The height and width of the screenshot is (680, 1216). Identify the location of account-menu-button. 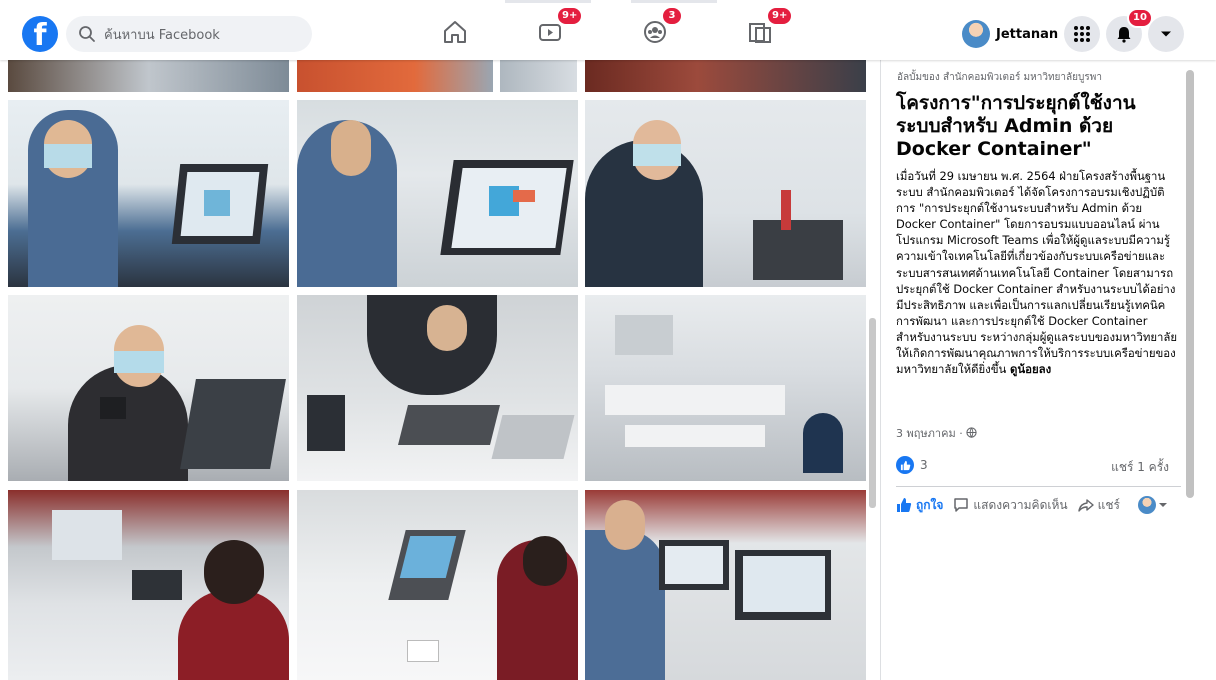
(1166, 34).